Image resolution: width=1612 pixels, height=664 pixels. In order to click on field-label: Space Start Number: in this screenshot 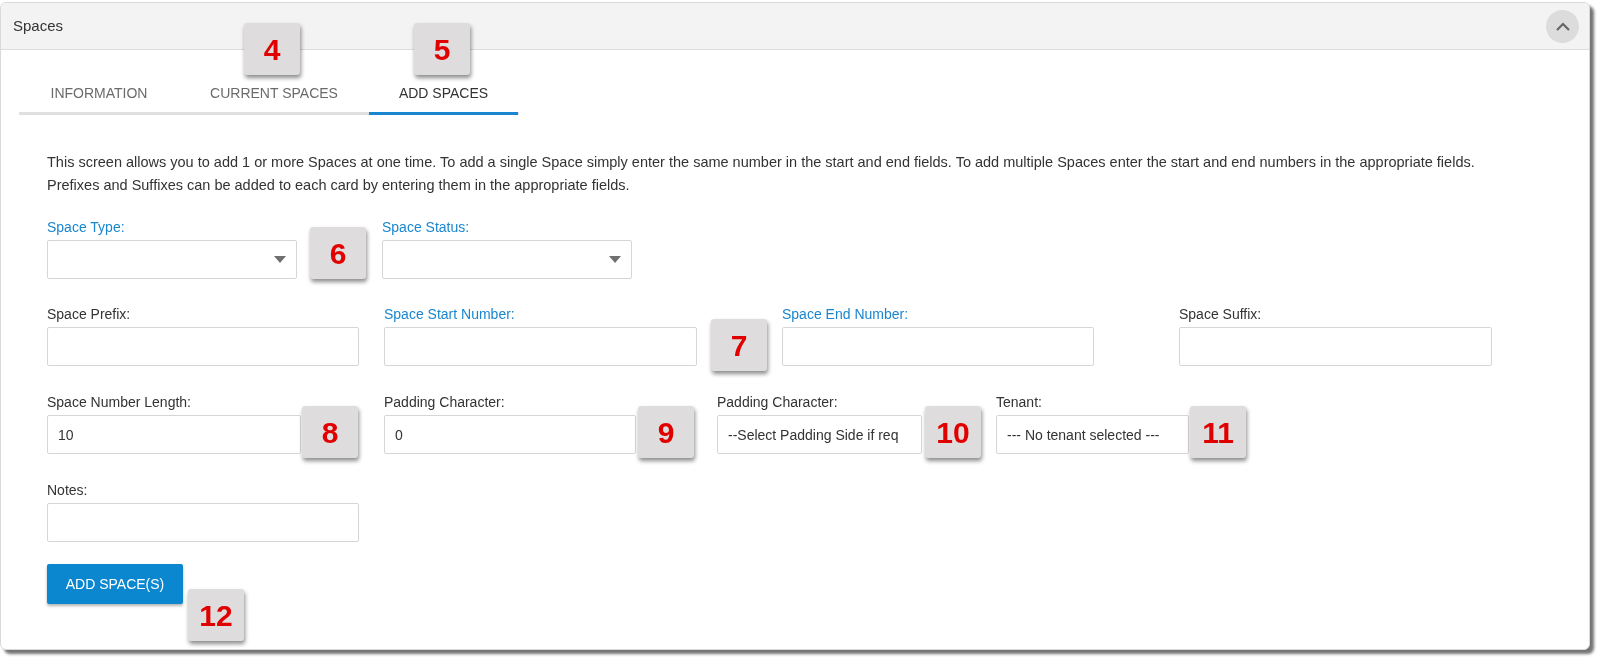, I will do `click(450, 314)`.